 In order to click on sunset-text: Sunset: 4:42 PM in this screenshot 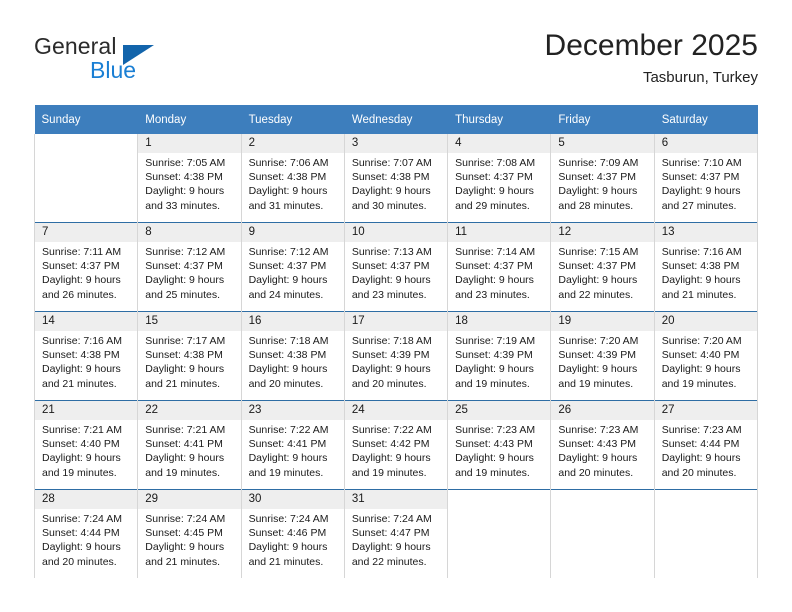, I will do `click(390, 444)`.